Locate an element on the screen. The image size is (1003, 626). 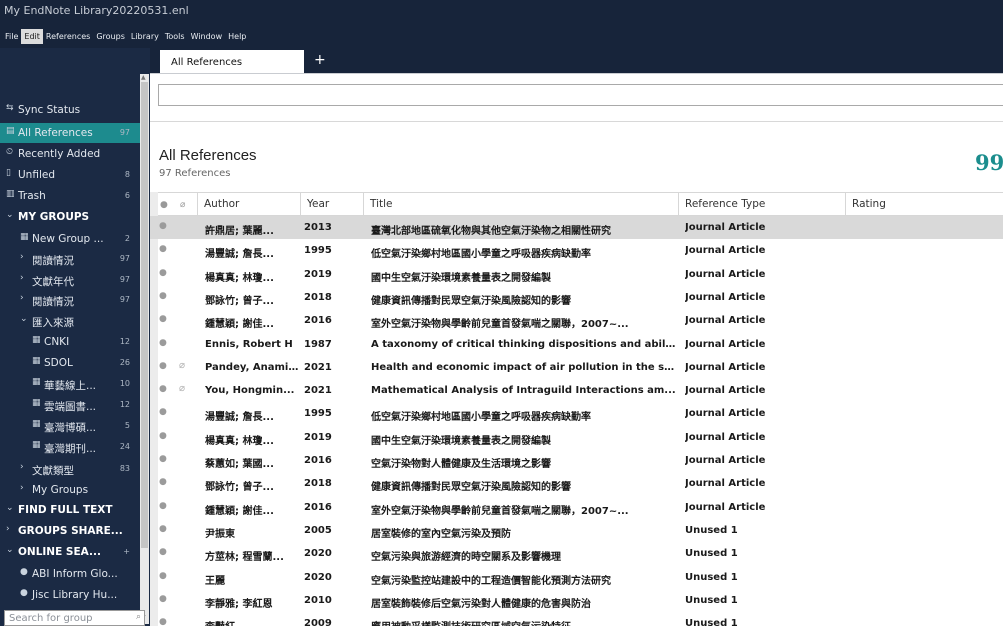
sidebar-item: ▦ 華藝線上... 10 is located at coordinates (70, 384).